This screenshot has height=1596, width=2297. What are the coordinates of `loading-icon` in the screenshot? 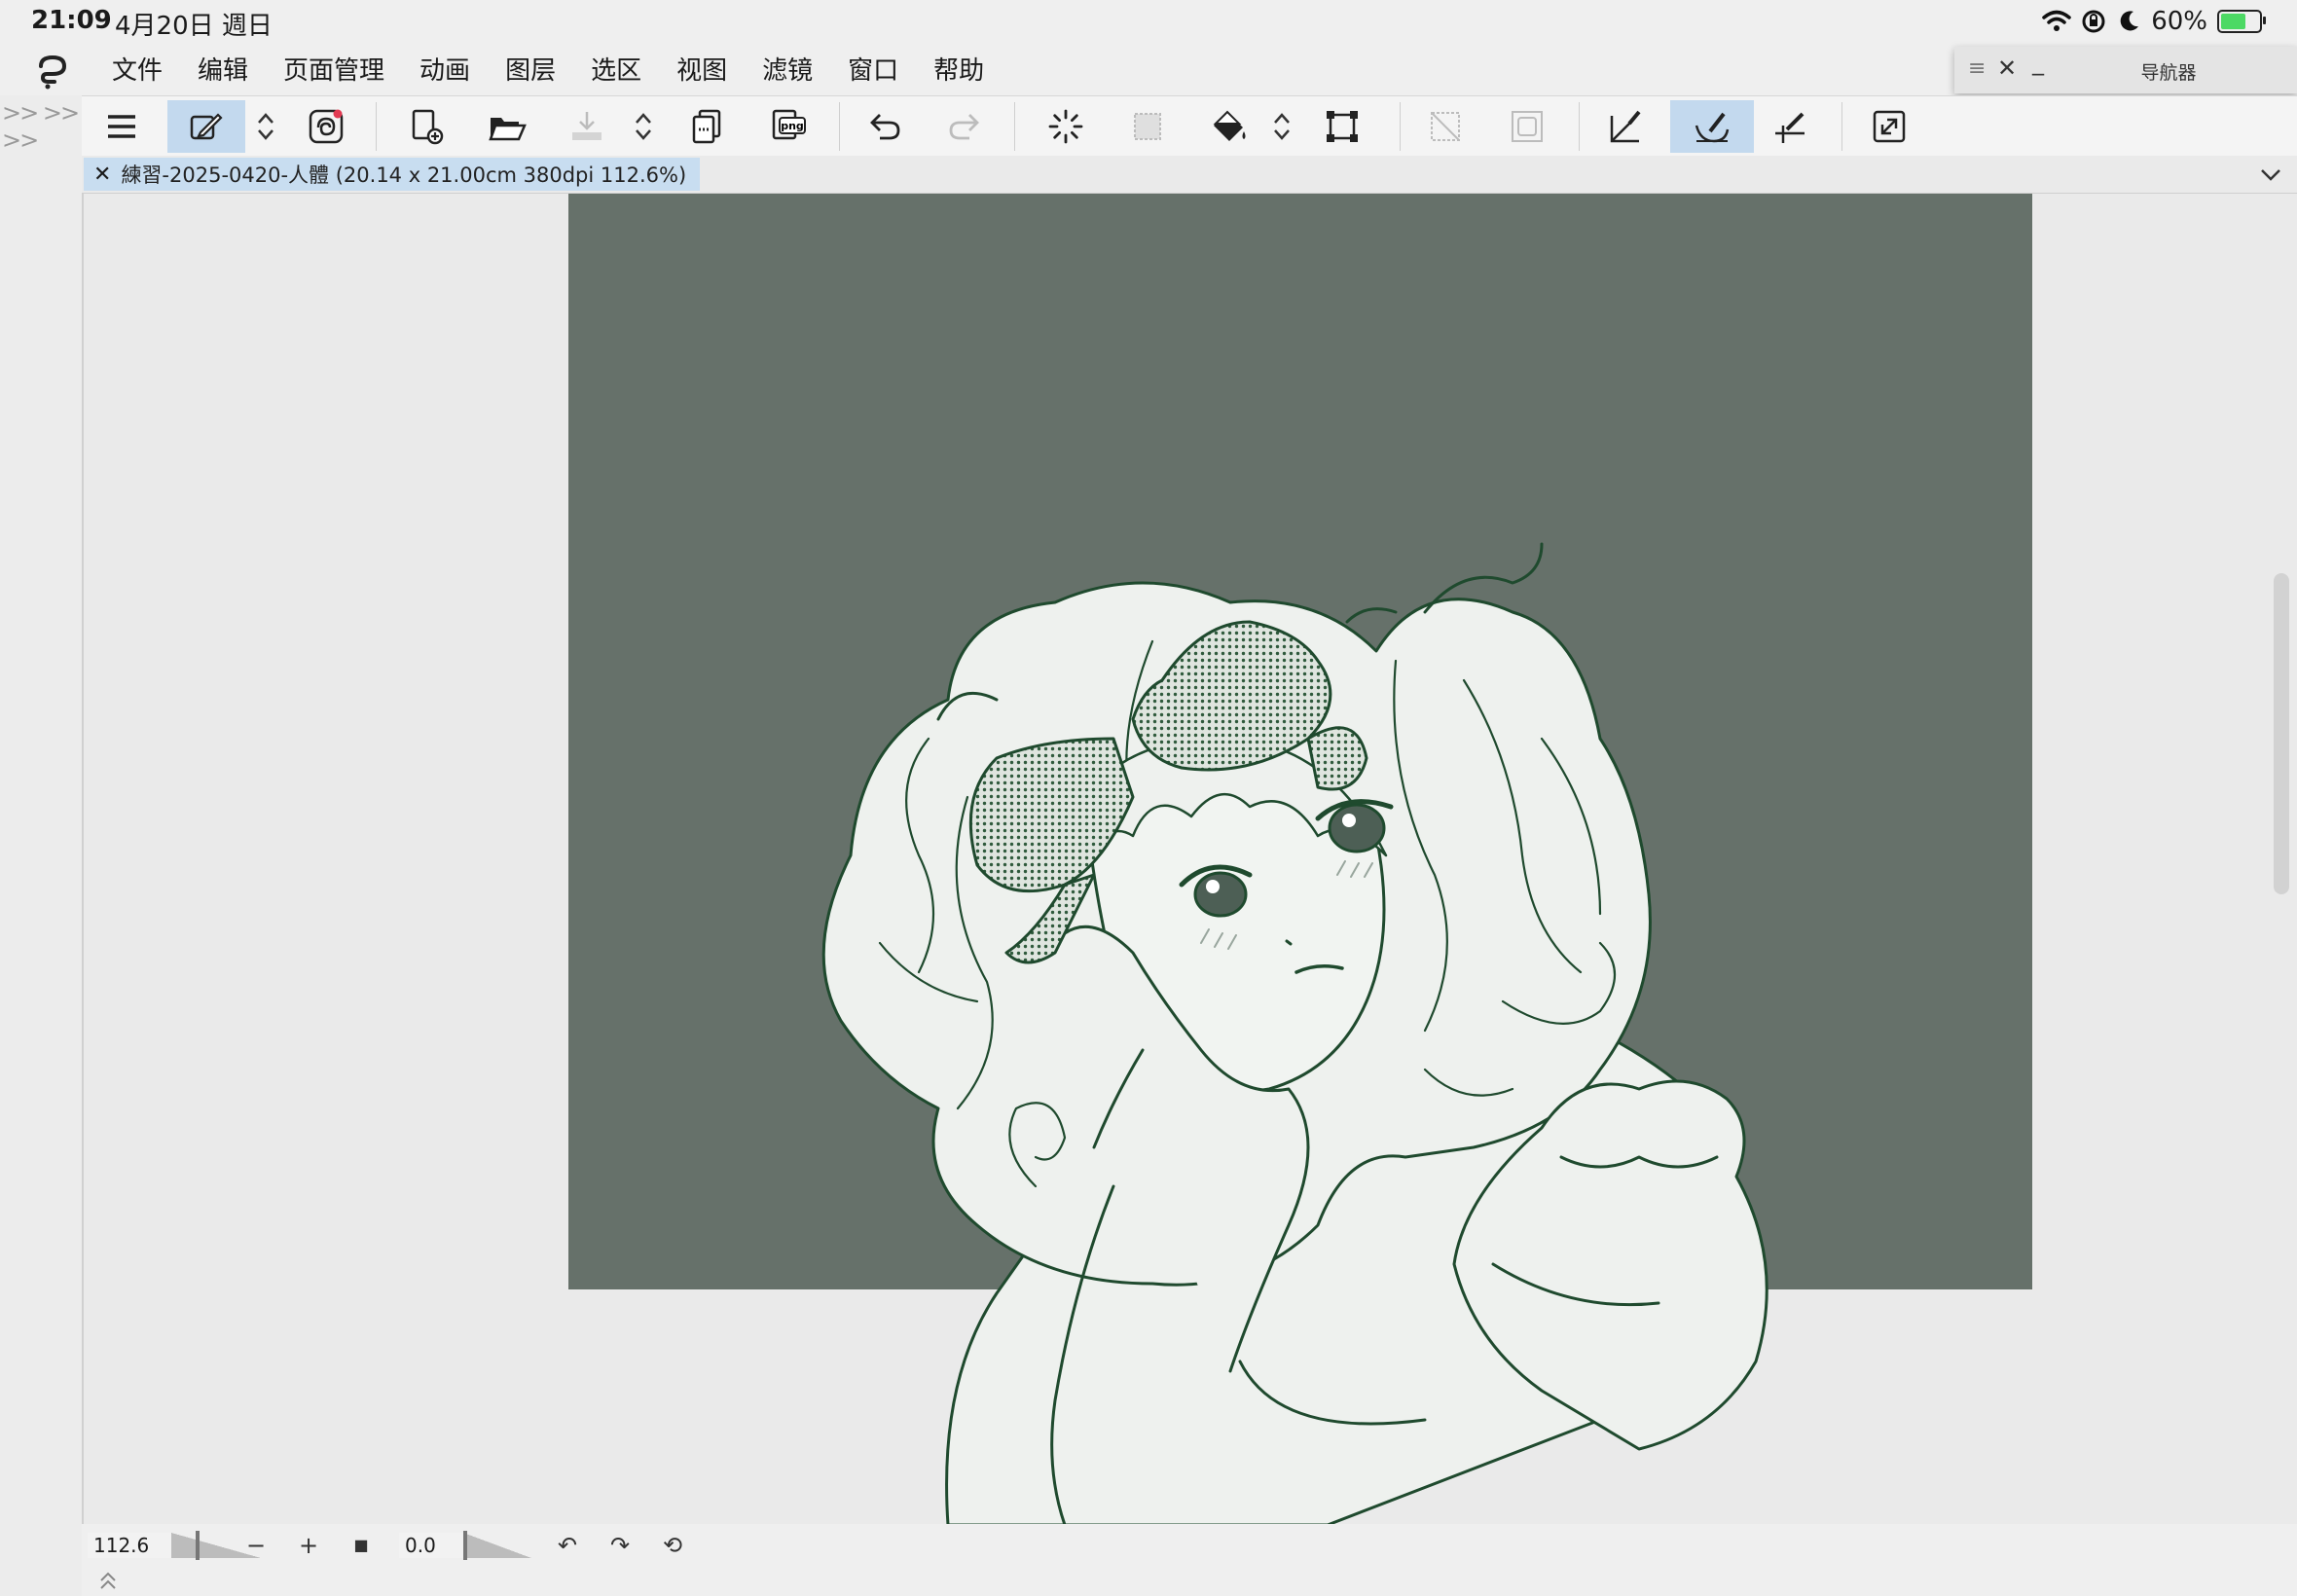 It's located at (1066, 127).